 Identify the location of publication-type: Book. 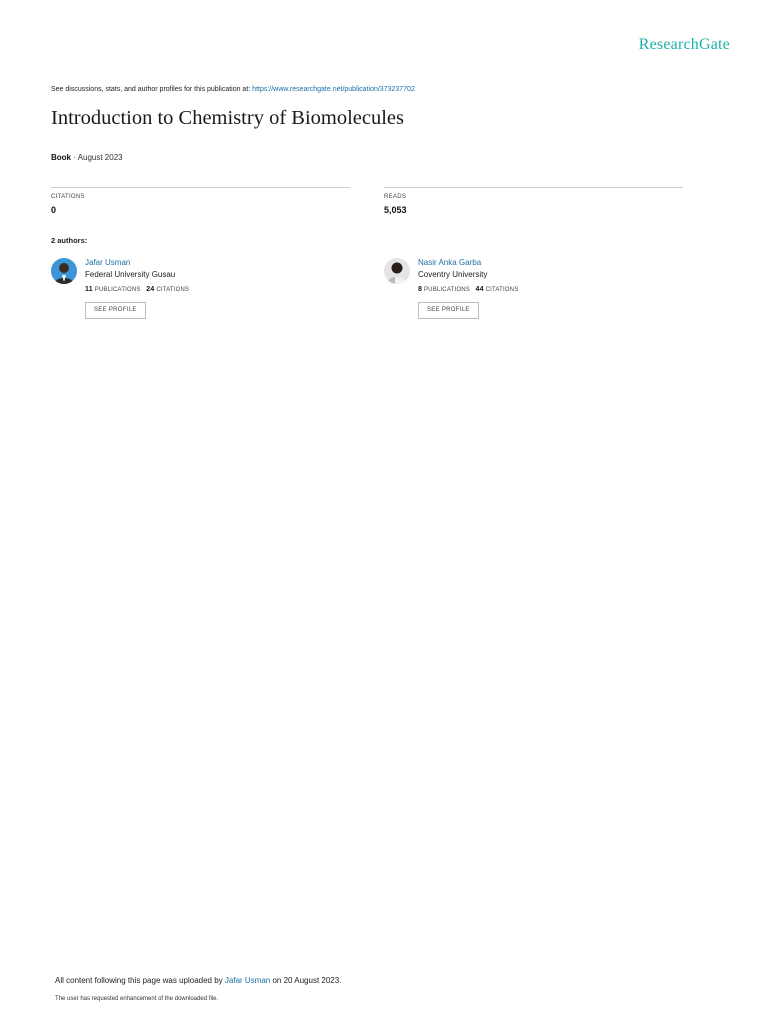
(61, 157).